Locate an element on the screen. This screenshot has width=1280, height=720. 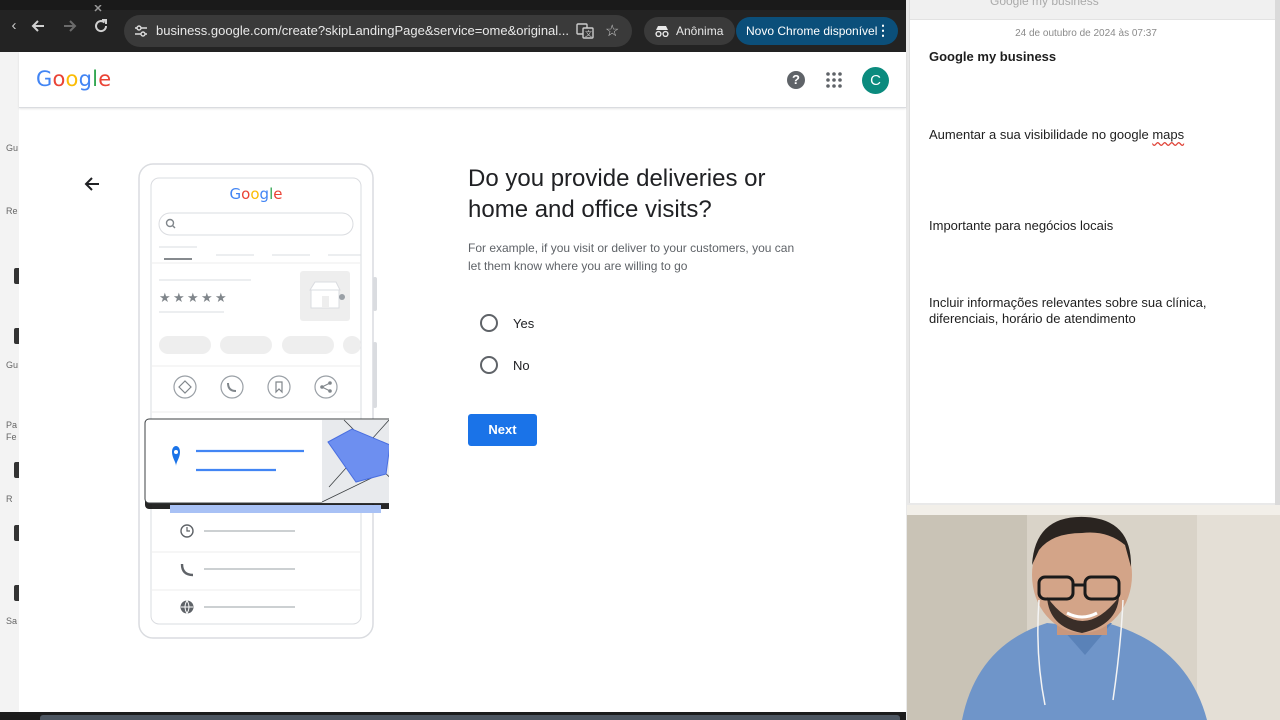
incognito-indicator: Anônima is located at coordinates (690, 31).